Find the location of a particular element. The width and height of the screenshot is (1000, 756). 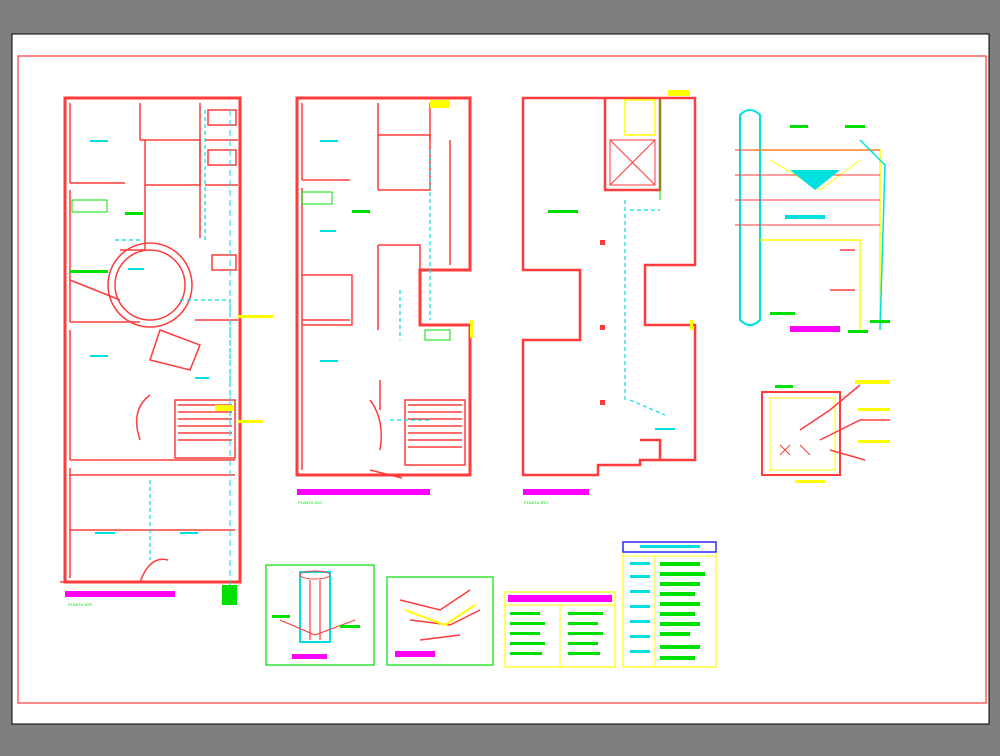

plan-3-title-bar is located at coordinates (556, 492).